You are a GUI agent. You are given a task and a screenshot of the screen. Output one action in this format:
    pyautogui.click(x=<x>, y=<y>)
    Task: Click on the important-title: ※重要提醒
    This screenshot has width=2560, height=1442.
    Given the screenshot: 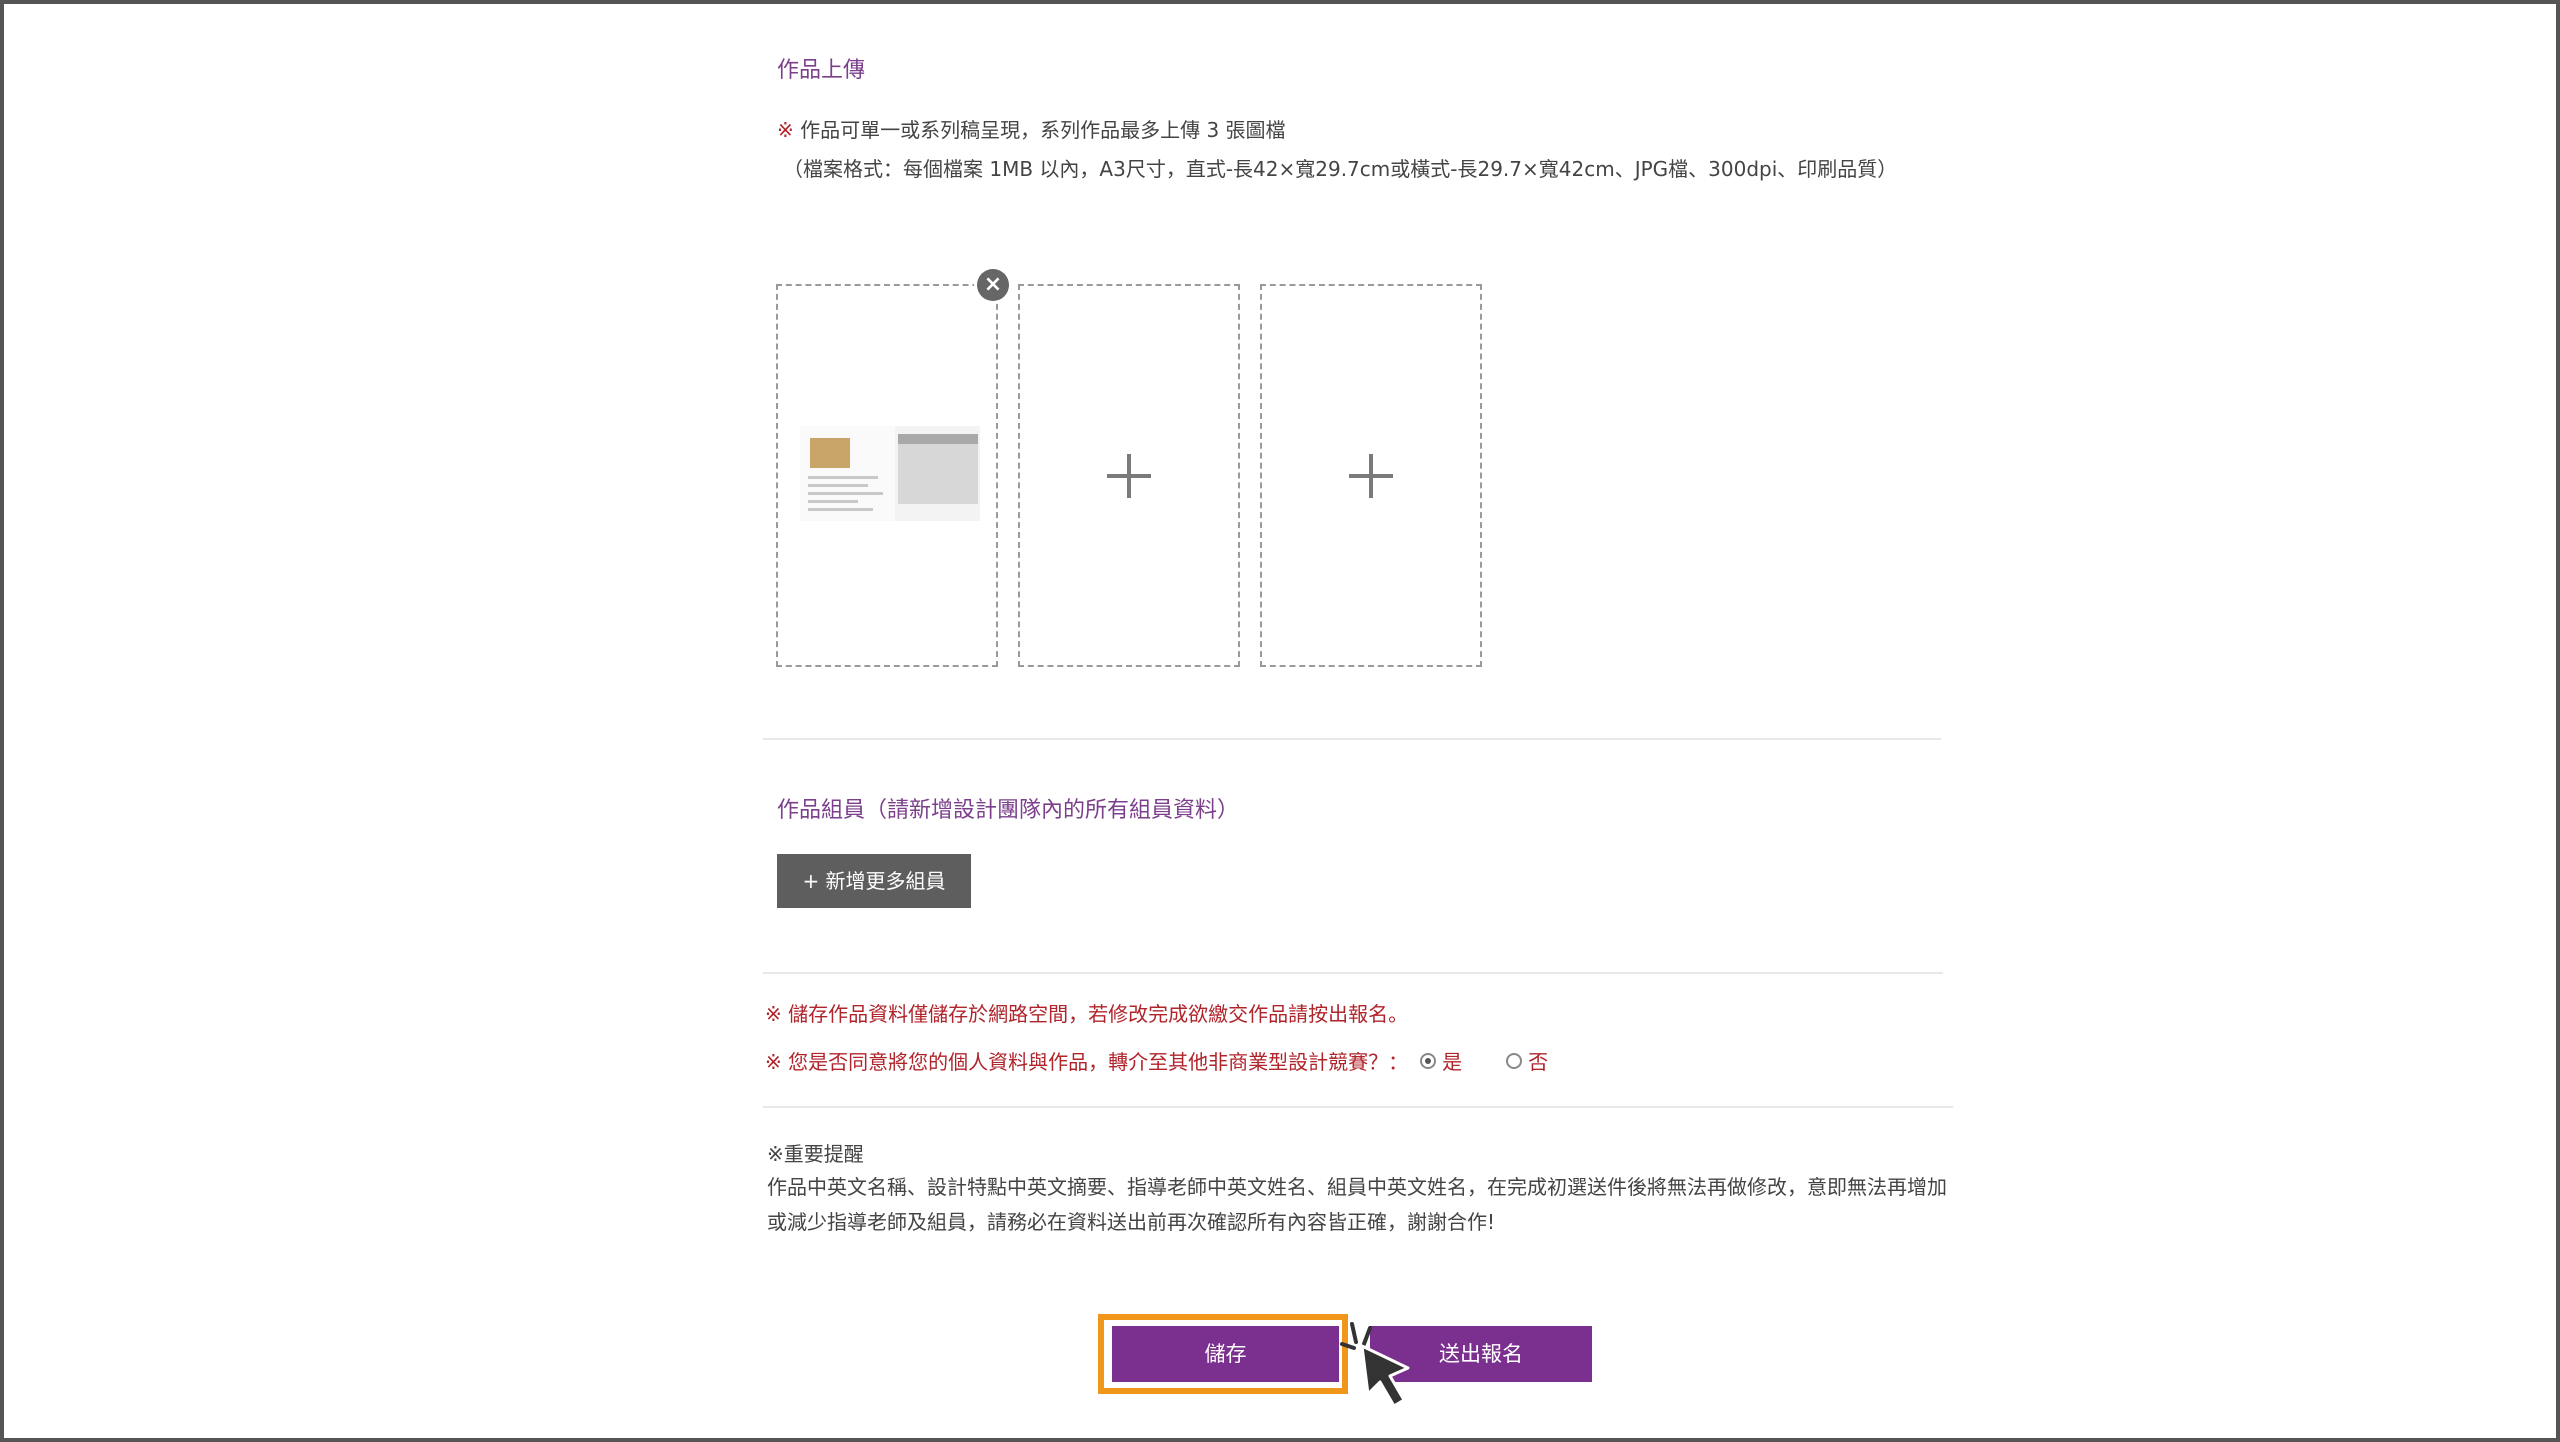 What is the action you would take?
    pyautogui.click(x=815, y=1154)
    